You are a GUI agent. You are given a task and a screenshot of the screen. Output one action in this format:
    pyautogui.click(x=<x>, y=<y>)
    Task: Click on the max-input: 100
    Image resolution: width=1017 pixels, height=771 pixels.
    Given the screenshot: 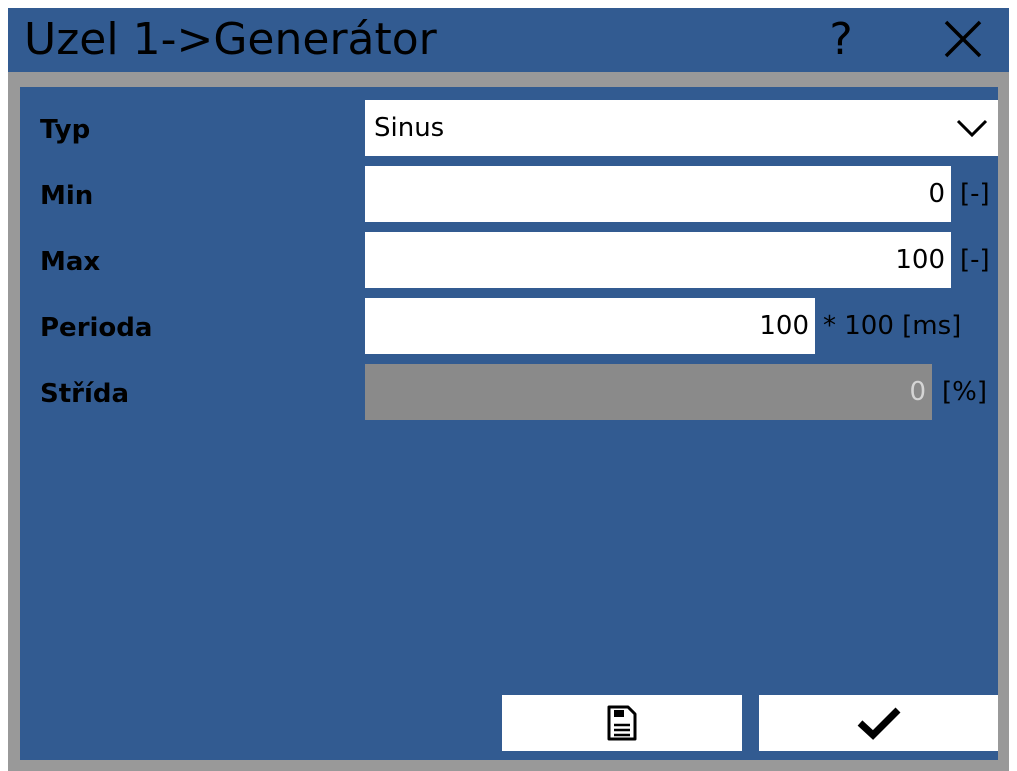 What is the action you would take?
    pyautogui.click(x=658, y=260)
    